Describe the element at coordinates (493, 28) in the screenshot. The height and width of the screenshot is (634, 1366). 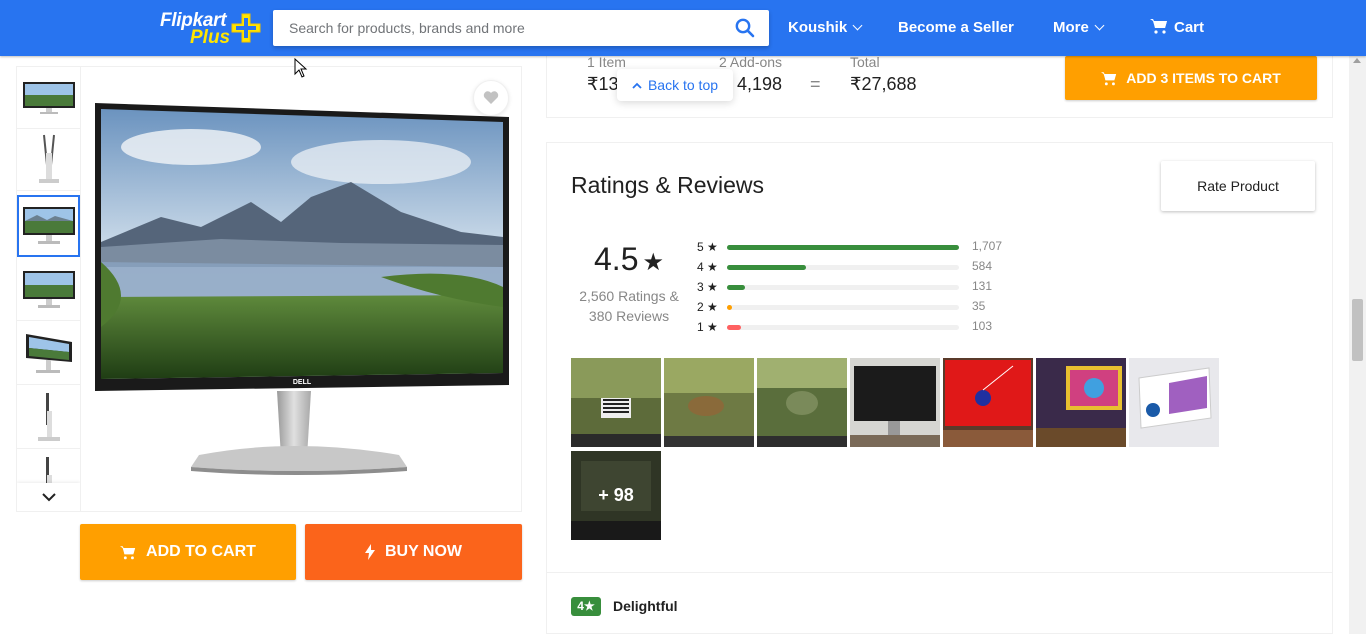
I see `search-input` at that location.